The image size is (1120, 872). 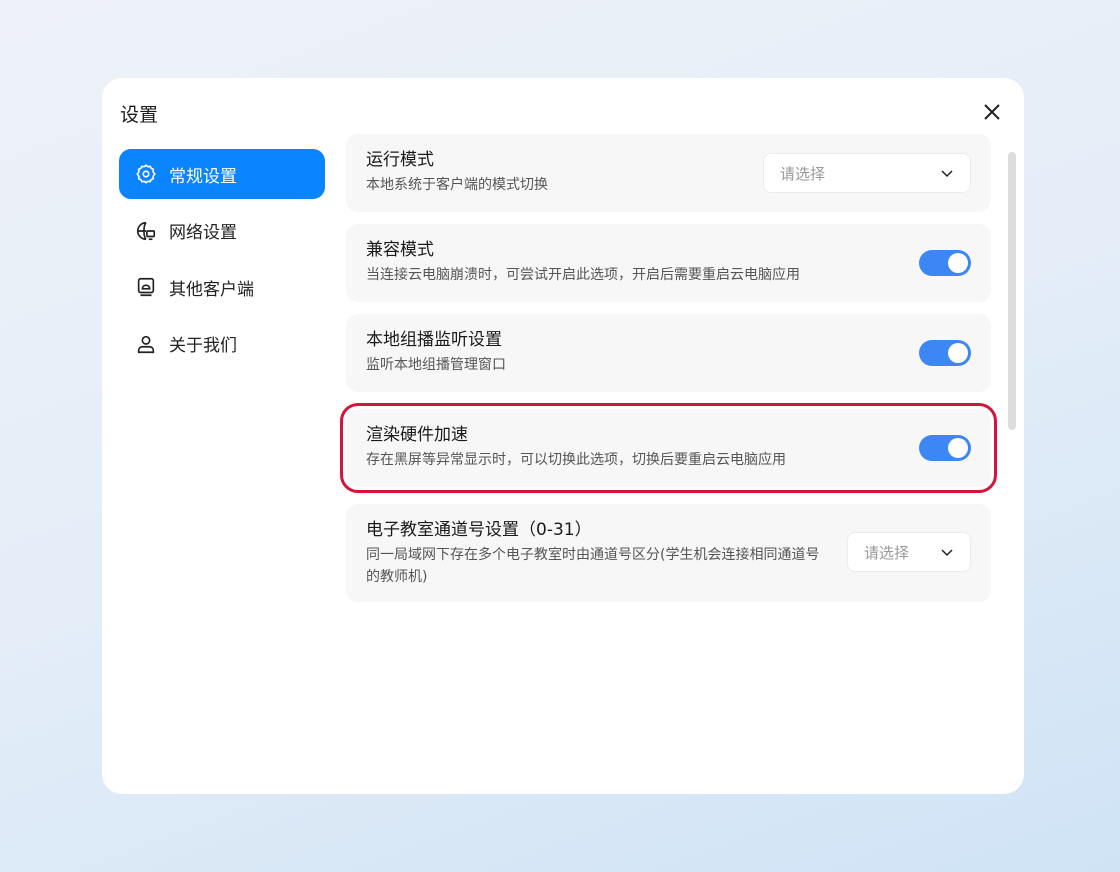 I want to click on setting-title: 本地组播监听设置, so click(x=434, y=340).